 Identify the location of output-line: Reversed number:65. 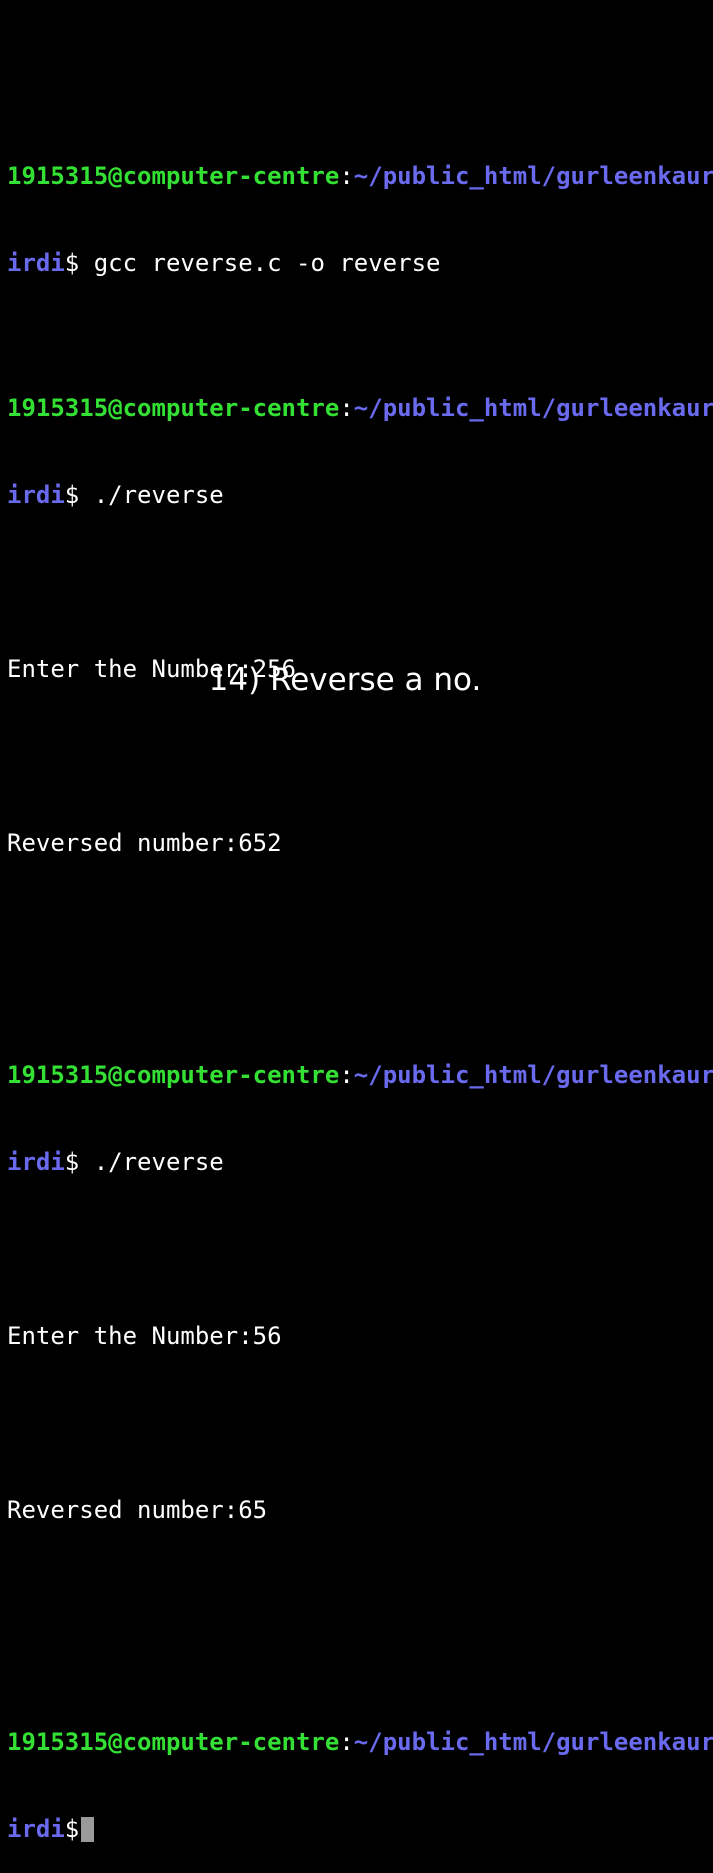
(137, 1510).